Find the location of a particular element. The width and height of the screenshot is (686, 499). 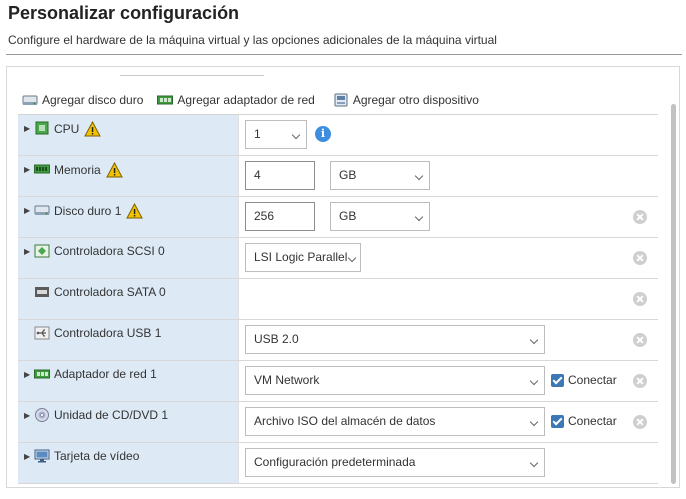

row-label: Unidad de CD/DVD 1 is located at coordinates (111, 415).